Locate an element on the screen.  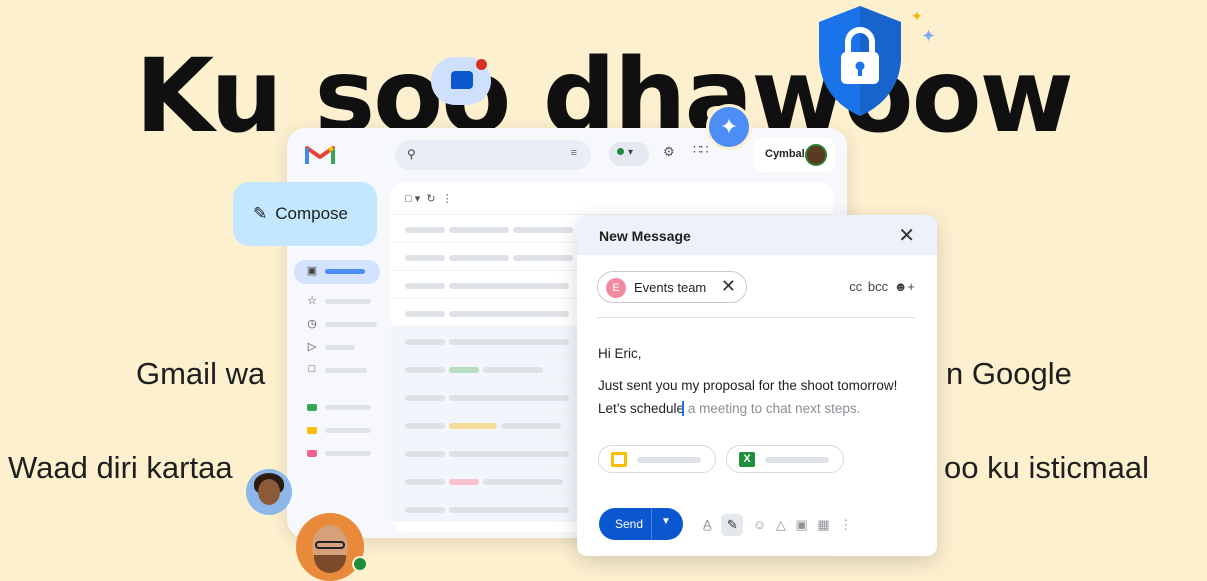
more-icon: ⋮ is located at coordinates (845, 524).